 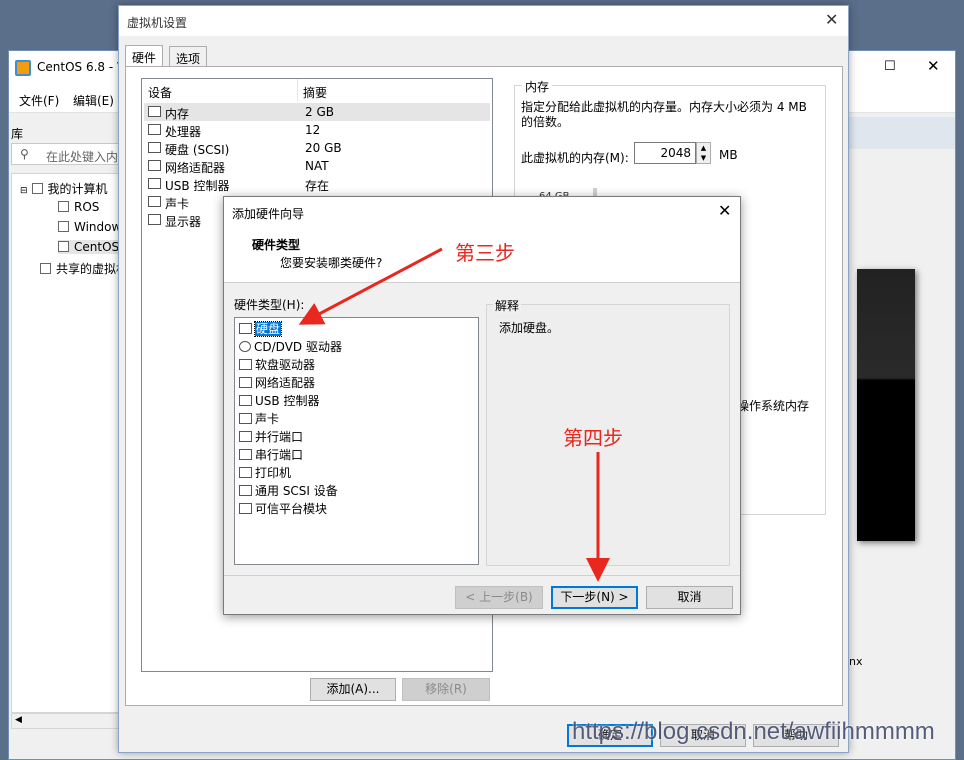 What do you see at coordinates (886, 405) in the screenshot?
I see `vm-preview-thumbnail` at bounding box center [886, 405].